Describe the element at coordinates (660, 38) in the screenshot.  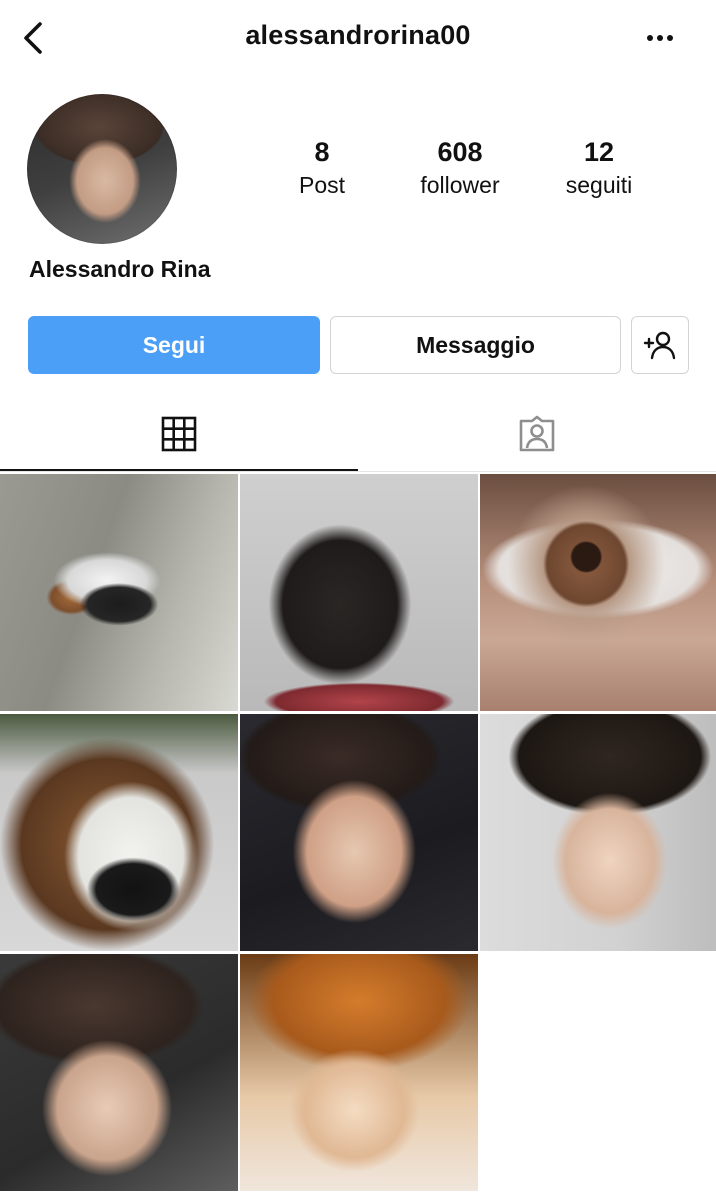
I see `more-horizontal-icon` at that location.